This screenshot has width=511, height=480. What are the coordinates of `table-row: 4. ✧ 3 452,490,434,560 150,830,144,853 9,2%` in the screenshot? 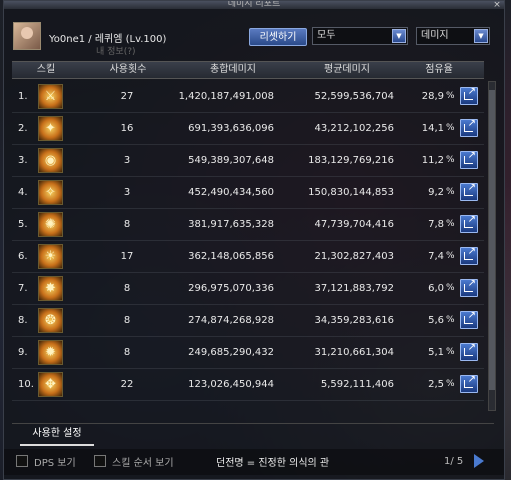 It's located at (248, 193).